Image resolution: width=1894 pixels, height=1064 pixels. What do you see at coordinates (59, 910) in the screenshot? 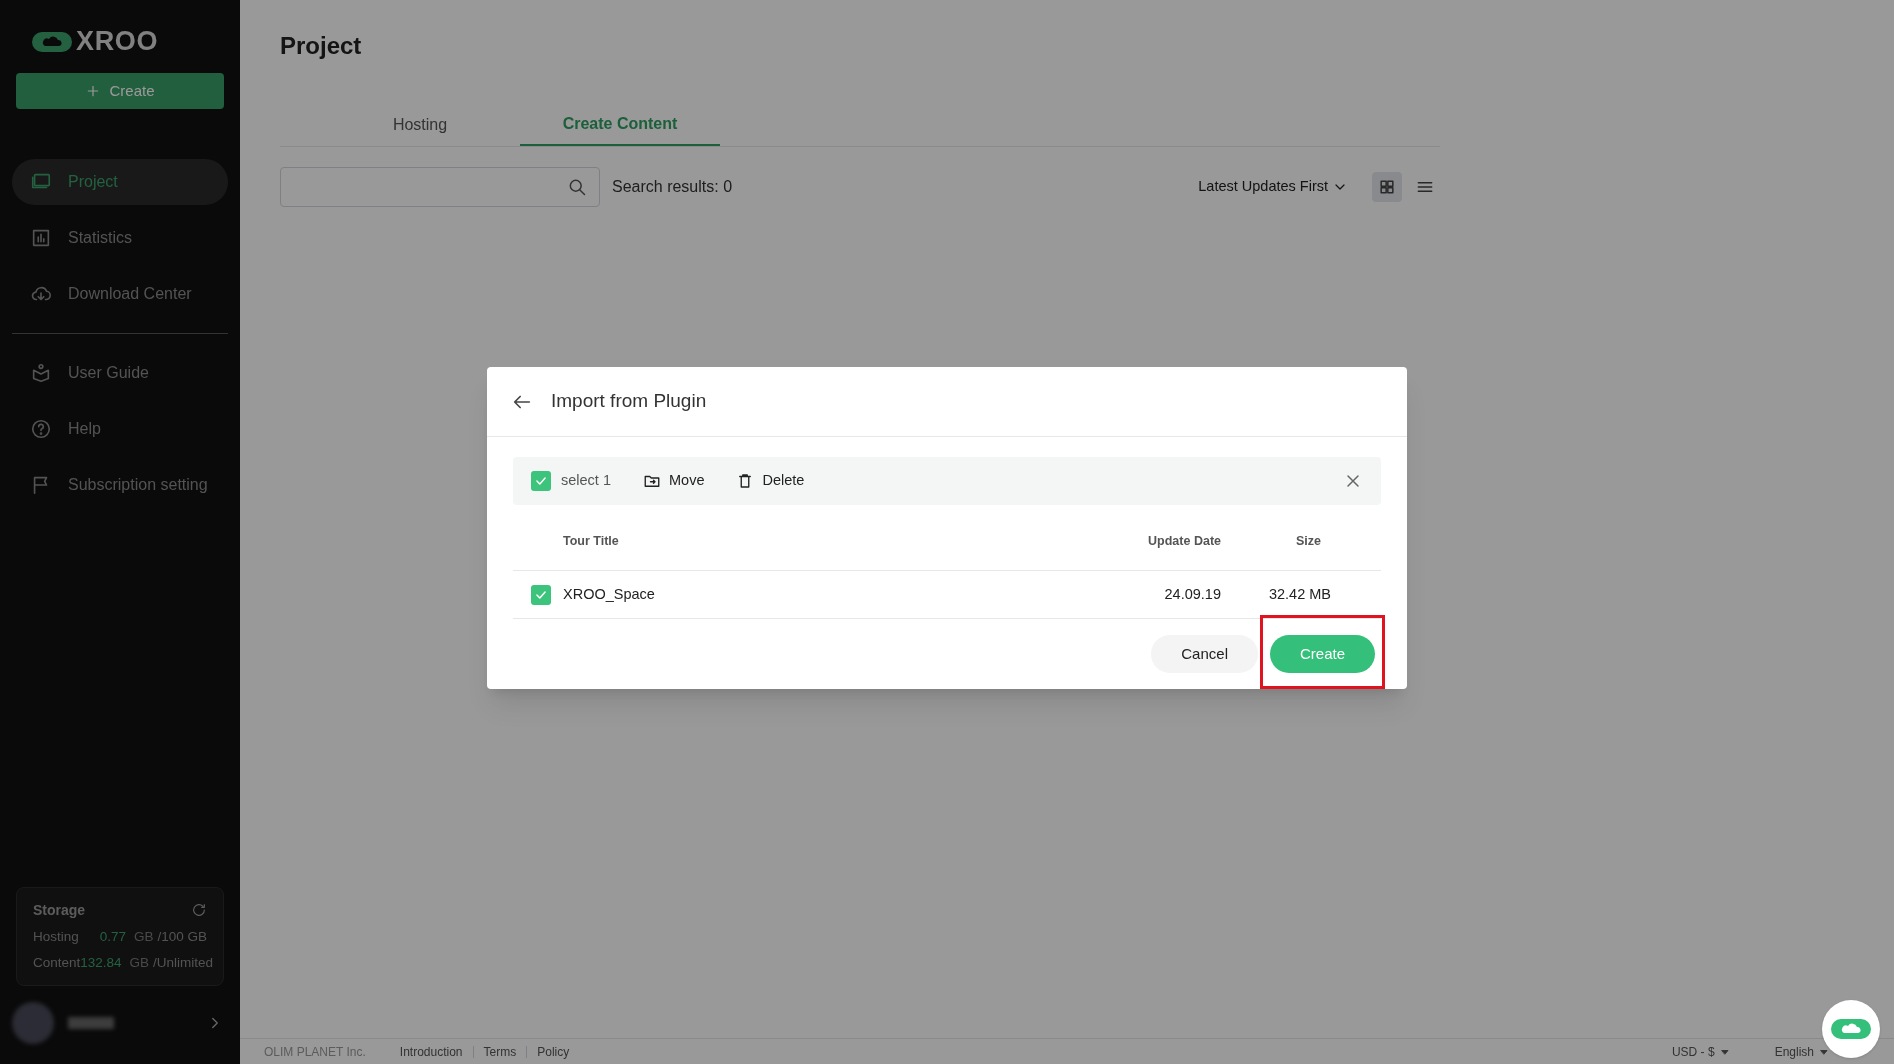
I see `storage-title: Storage` at bounding box center [59, 910].